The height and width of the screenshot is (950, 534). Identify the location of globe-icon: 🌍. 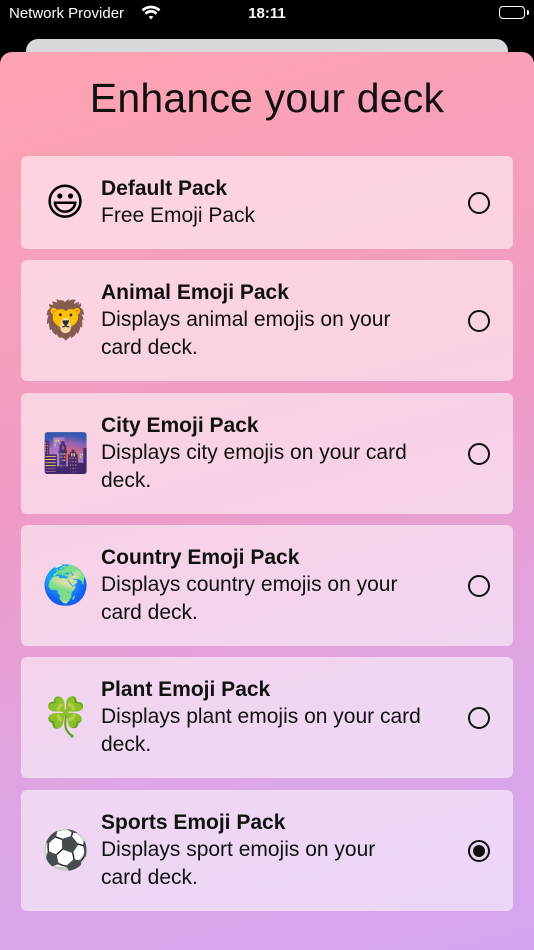
(66, 586).